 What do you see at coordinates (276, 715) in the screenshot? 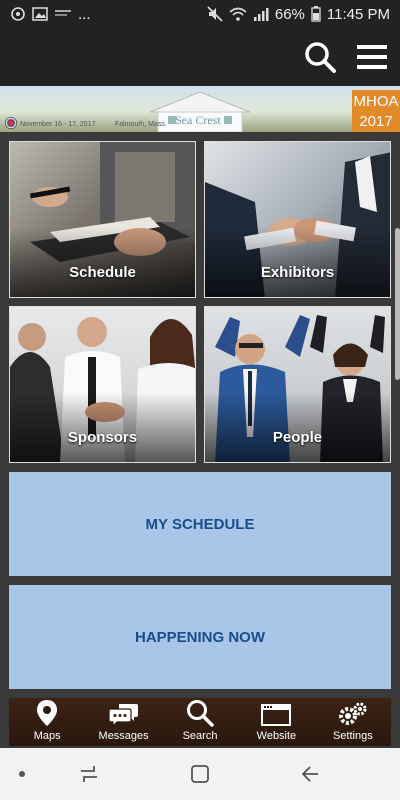
I see `browser-window-icon` at bounding box center [276, 715].